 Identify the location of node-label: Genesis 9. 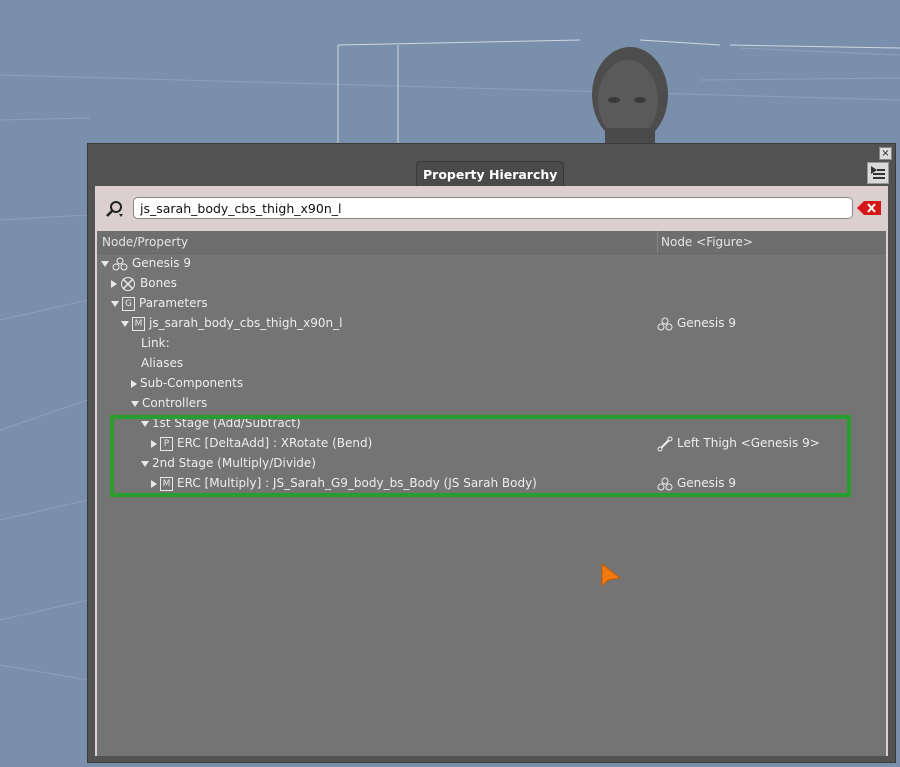
(706, 323).